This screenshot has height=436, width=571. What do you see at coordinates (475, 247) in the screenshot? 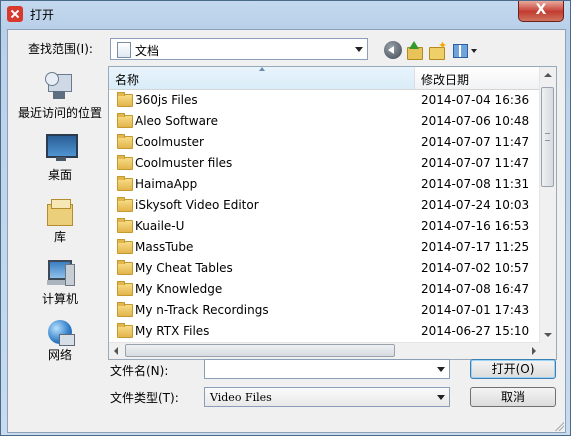
I see `file-date: 2014-07-17 11:25` at bounding box center [475, 247].